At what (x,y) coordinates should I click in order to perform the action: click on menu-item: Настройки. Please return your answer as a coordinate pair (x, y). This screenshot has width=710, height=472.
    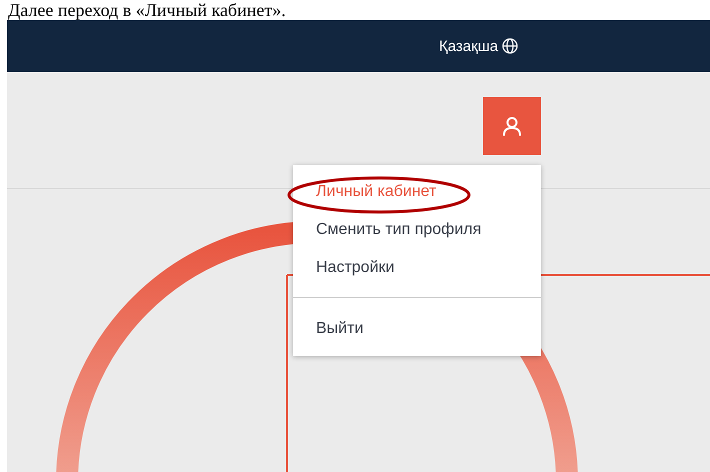
    Looking at the image, I should click on (417, 268).